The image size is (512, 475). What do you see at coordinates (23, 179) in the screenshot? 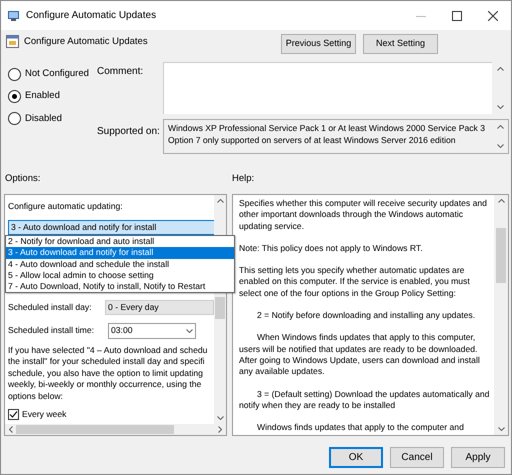
I see `options-label: Options:` at bounding box center [23, 179].